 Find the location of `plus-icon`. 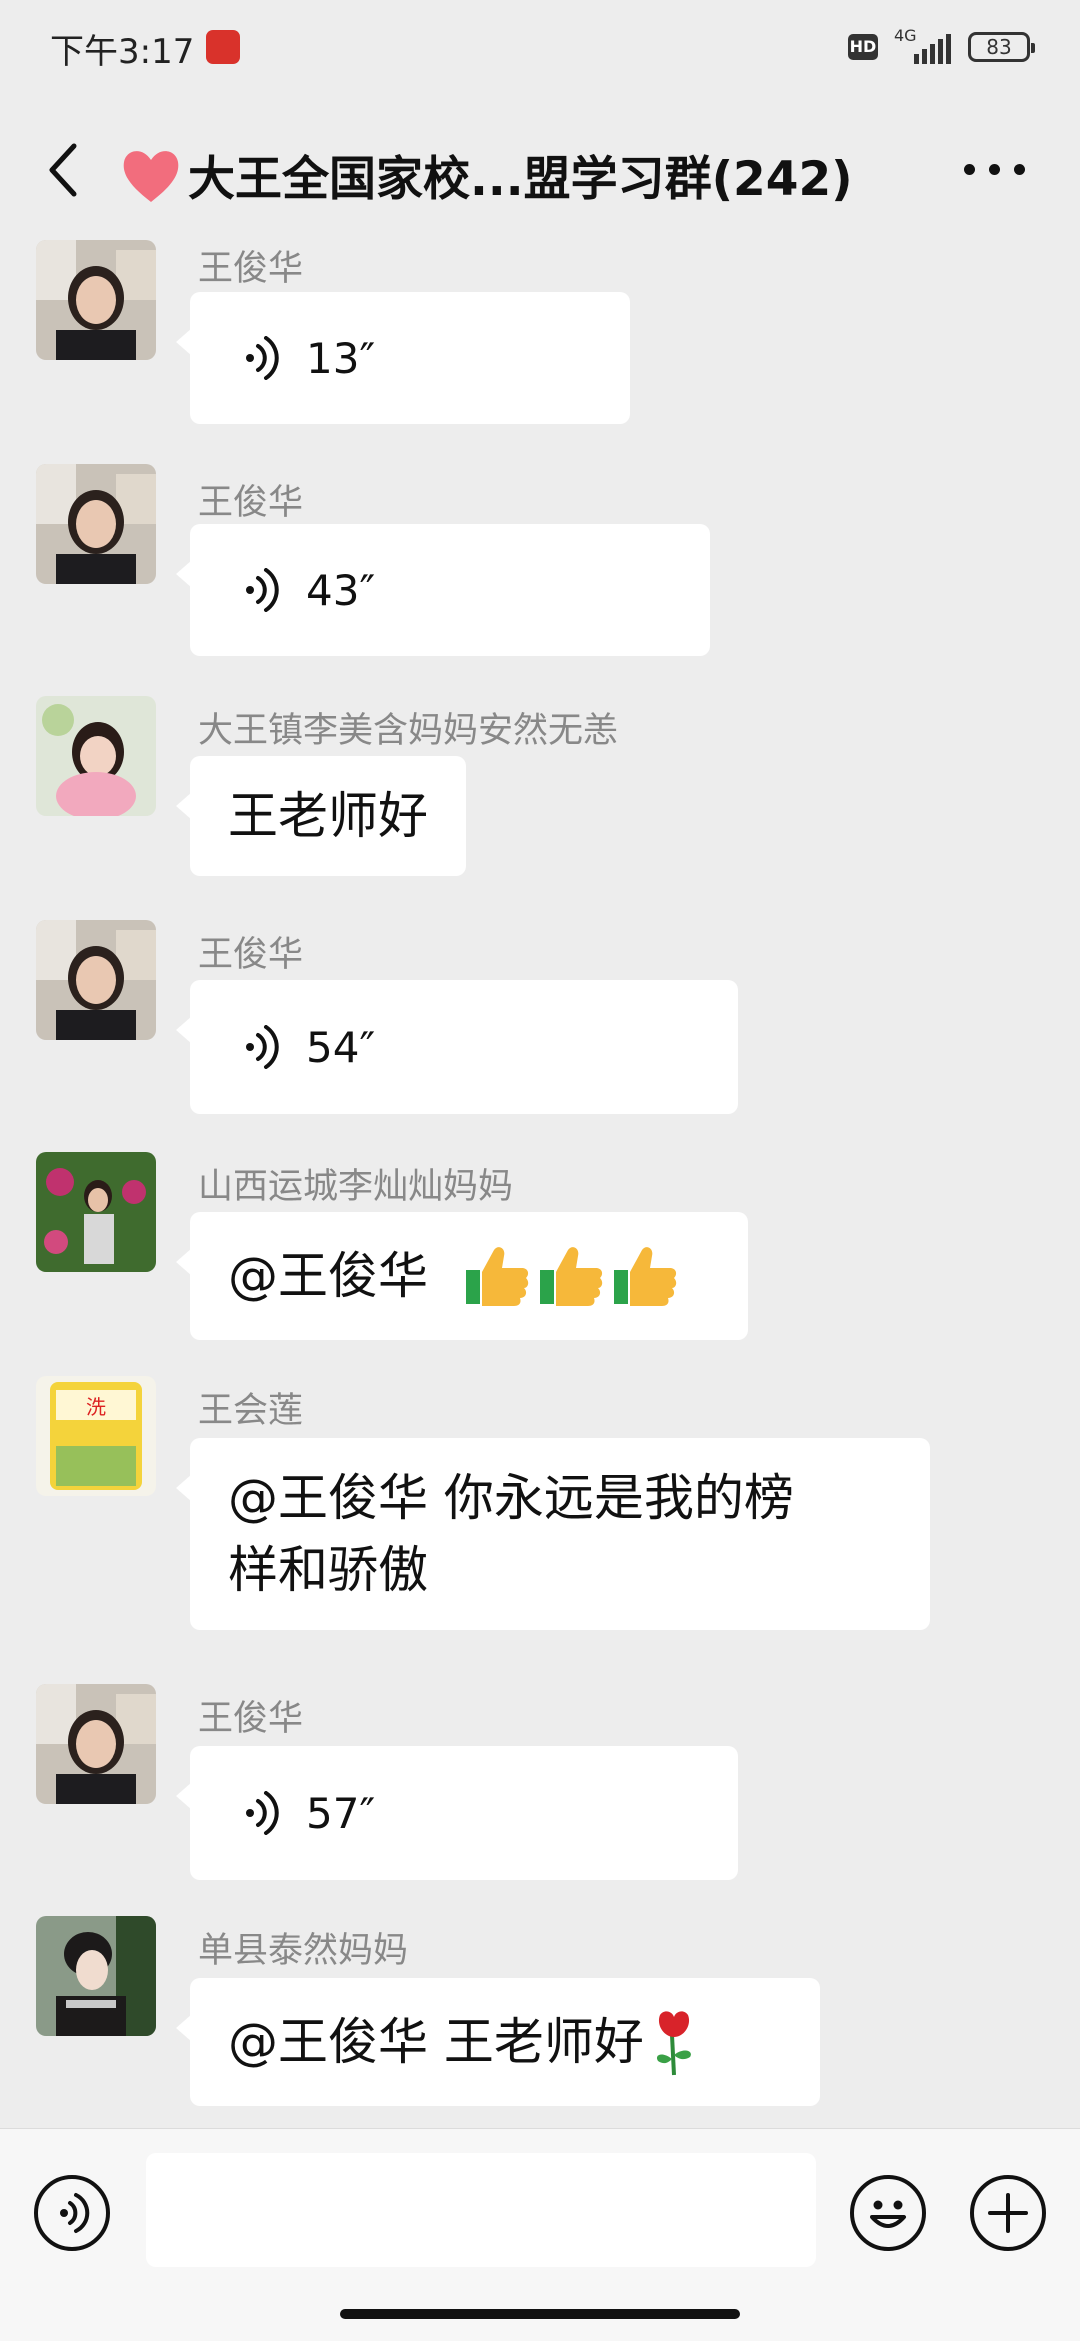

plus-icon is located at coordinates (1008, 2213).